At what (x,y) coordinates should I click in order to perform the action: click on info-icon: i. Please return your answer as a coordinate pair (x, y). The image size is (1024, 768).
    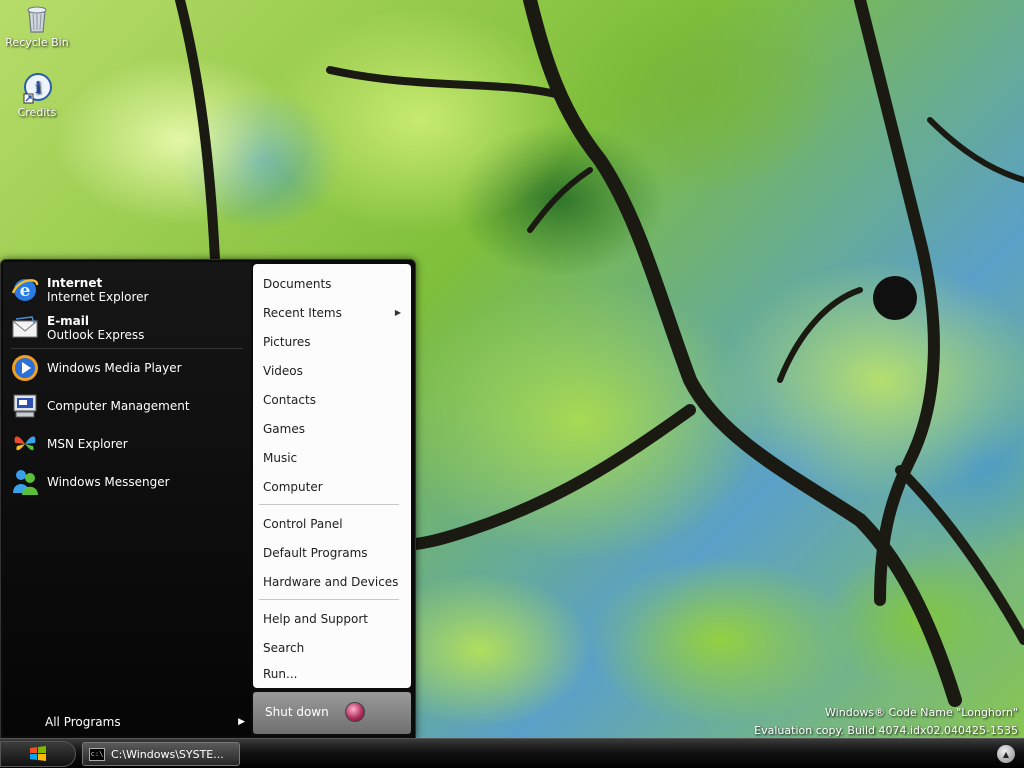
    Looking at the image, I should click on (37, 88).